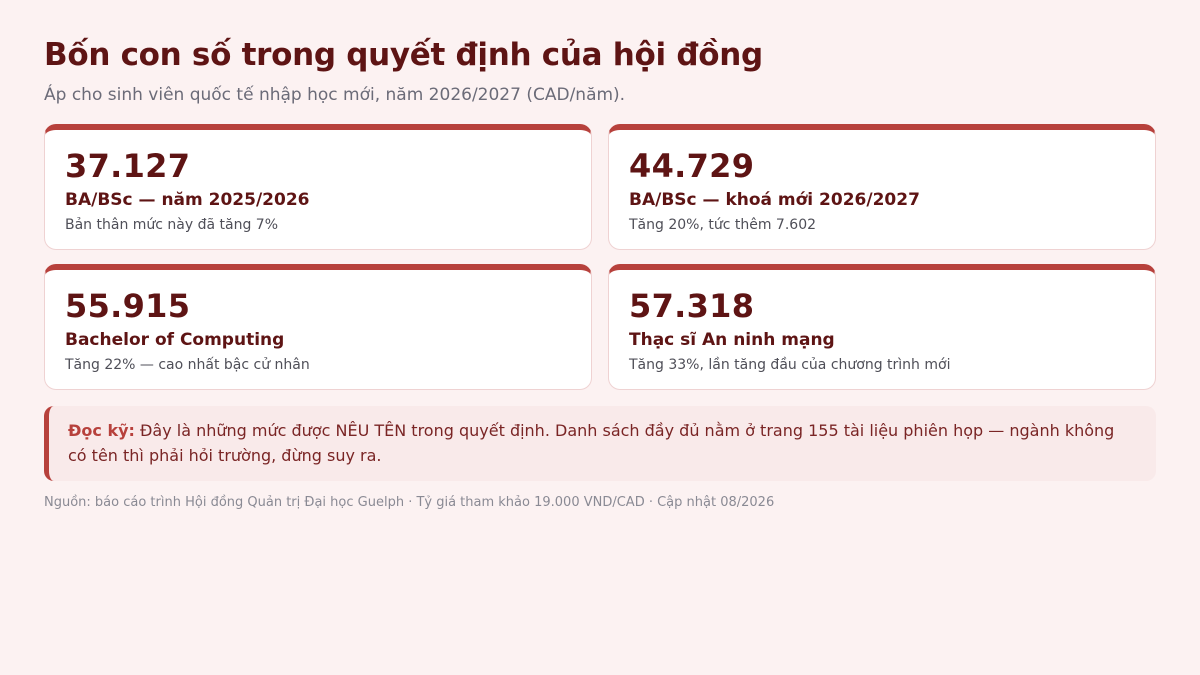 Image resolution: width=1200 pixels, height=675 pixels. What do you see at coordinates (774, 200) in the screenshot?
I see `stat-label: BA/BSc — khoá mới 2026/2027` at bounding box center [774, 200].